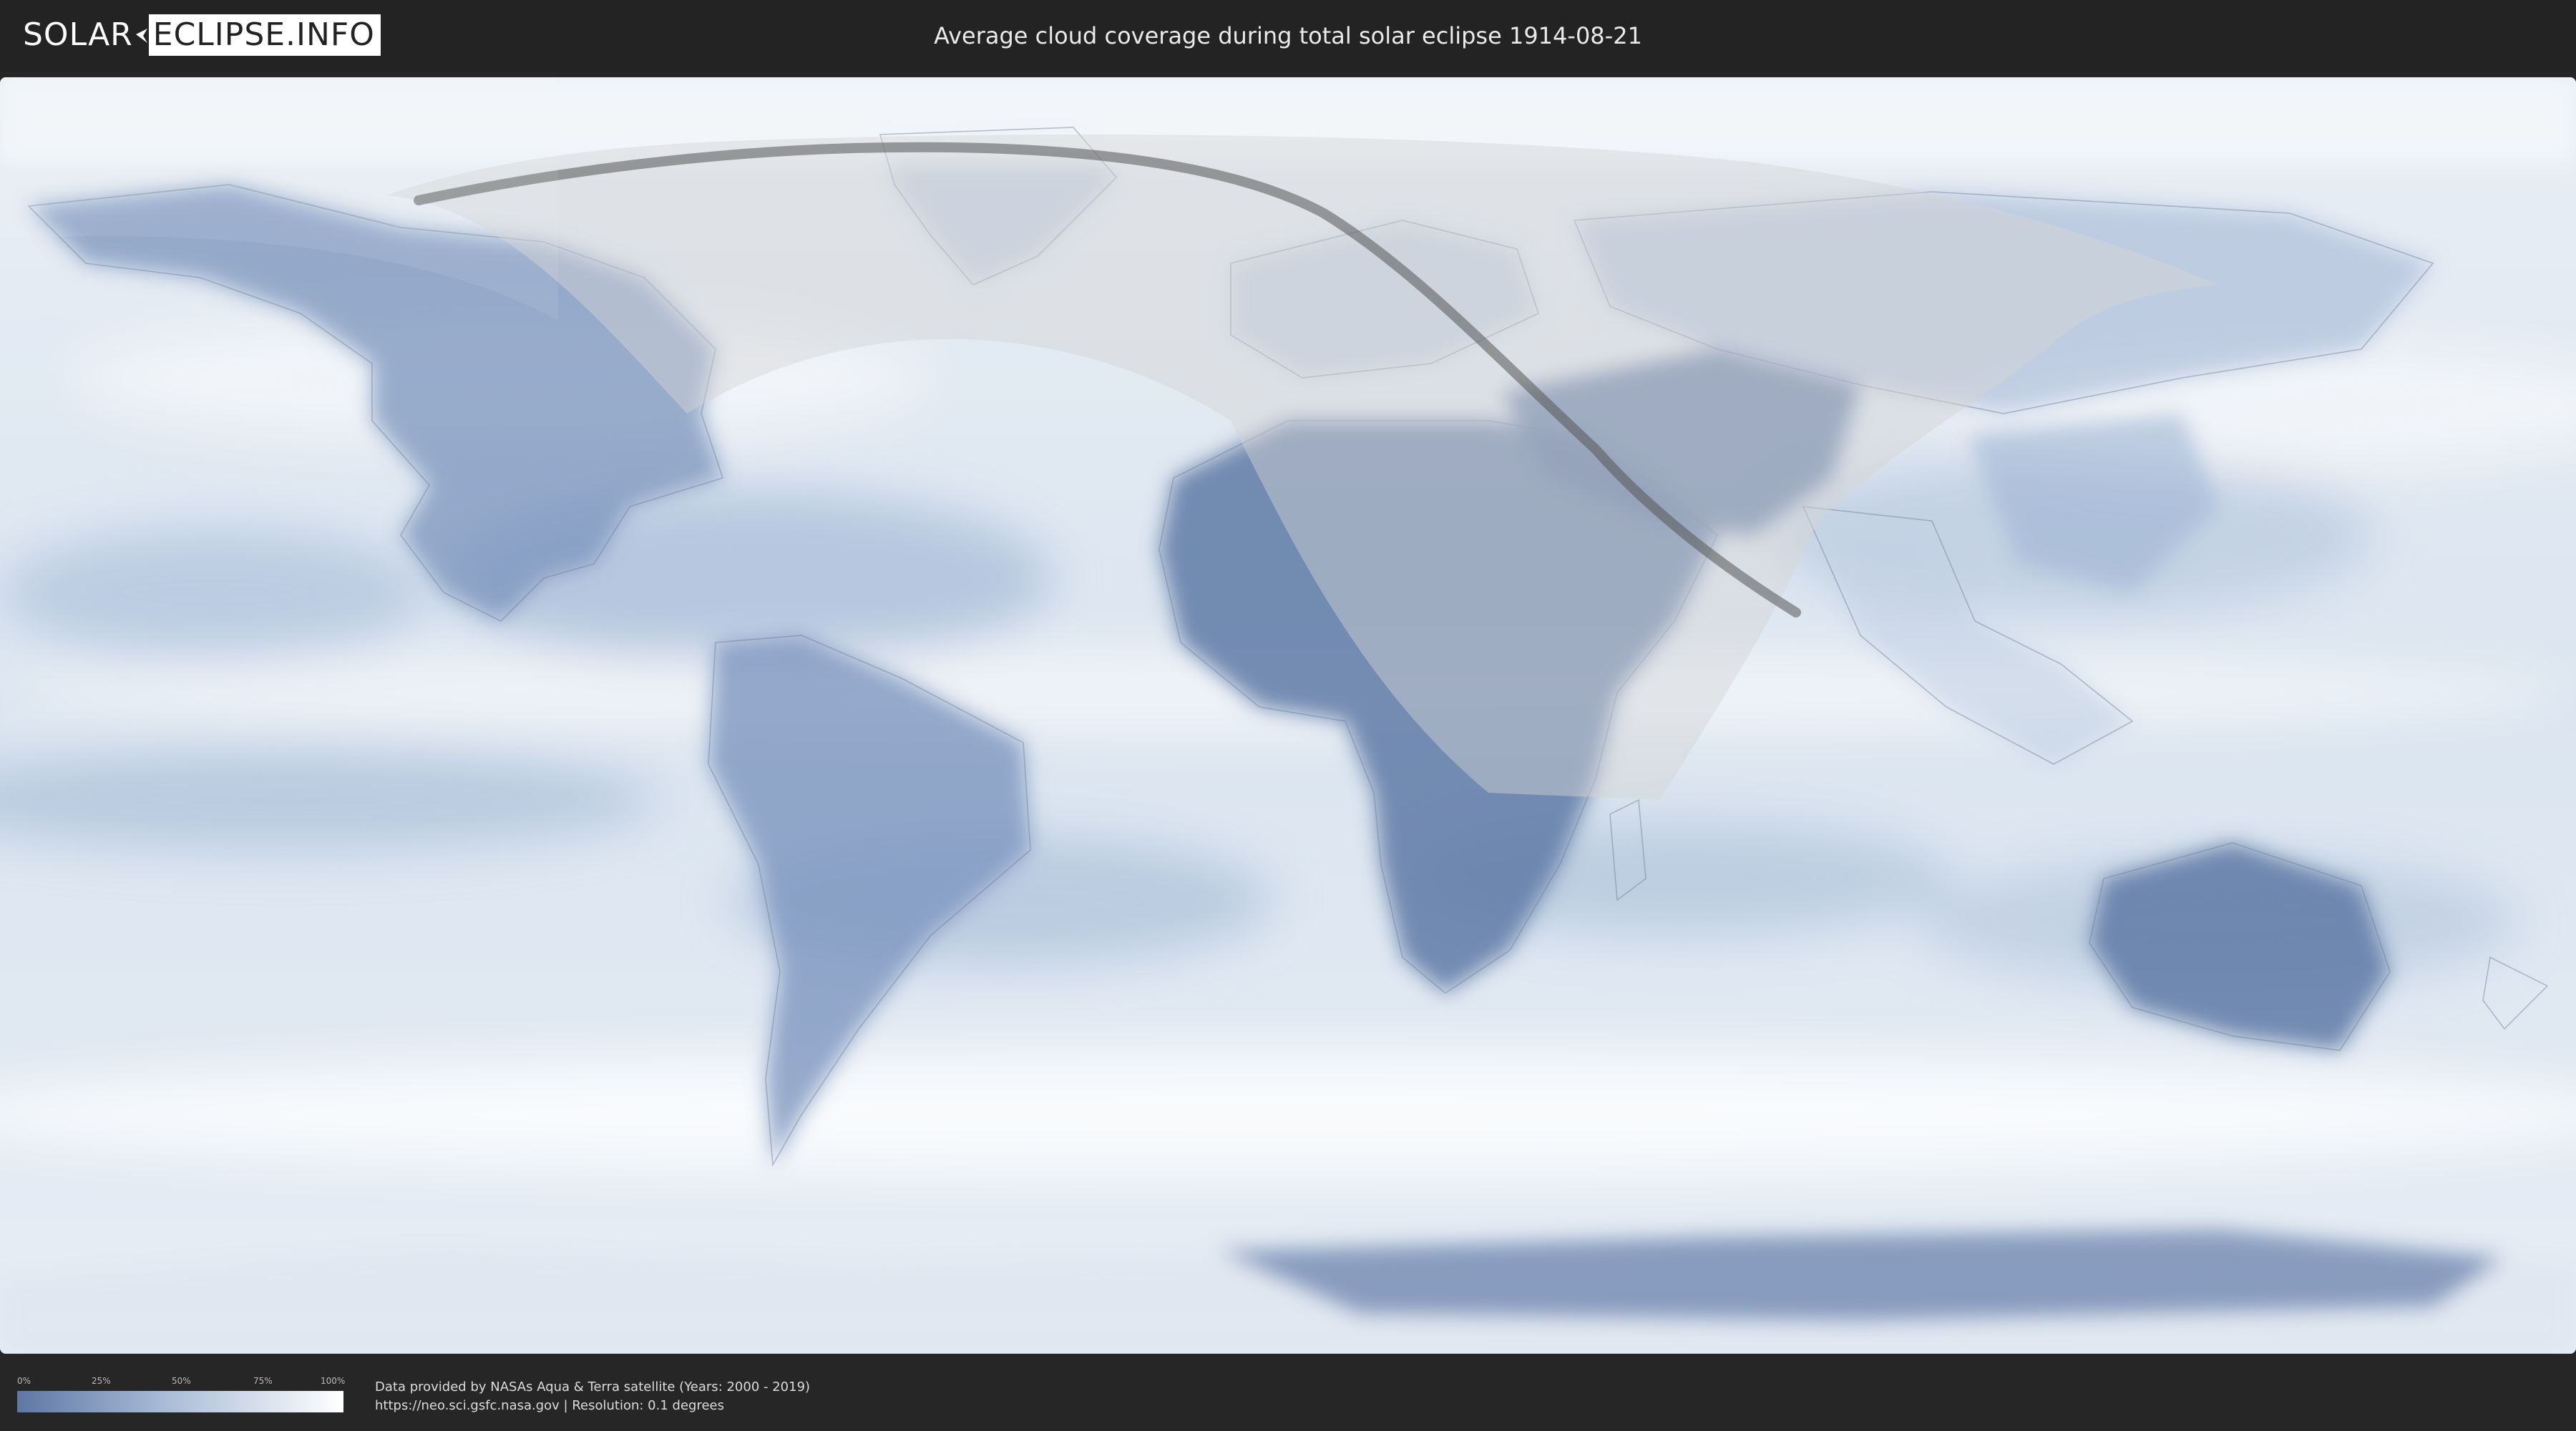 Image resolution: width=2576 pixels, height=1431 pixels. What do you see at coordinates (180, 1402) in the screenshot?
I see `legend-gradient-bar` at bounding box center [180, 1402].